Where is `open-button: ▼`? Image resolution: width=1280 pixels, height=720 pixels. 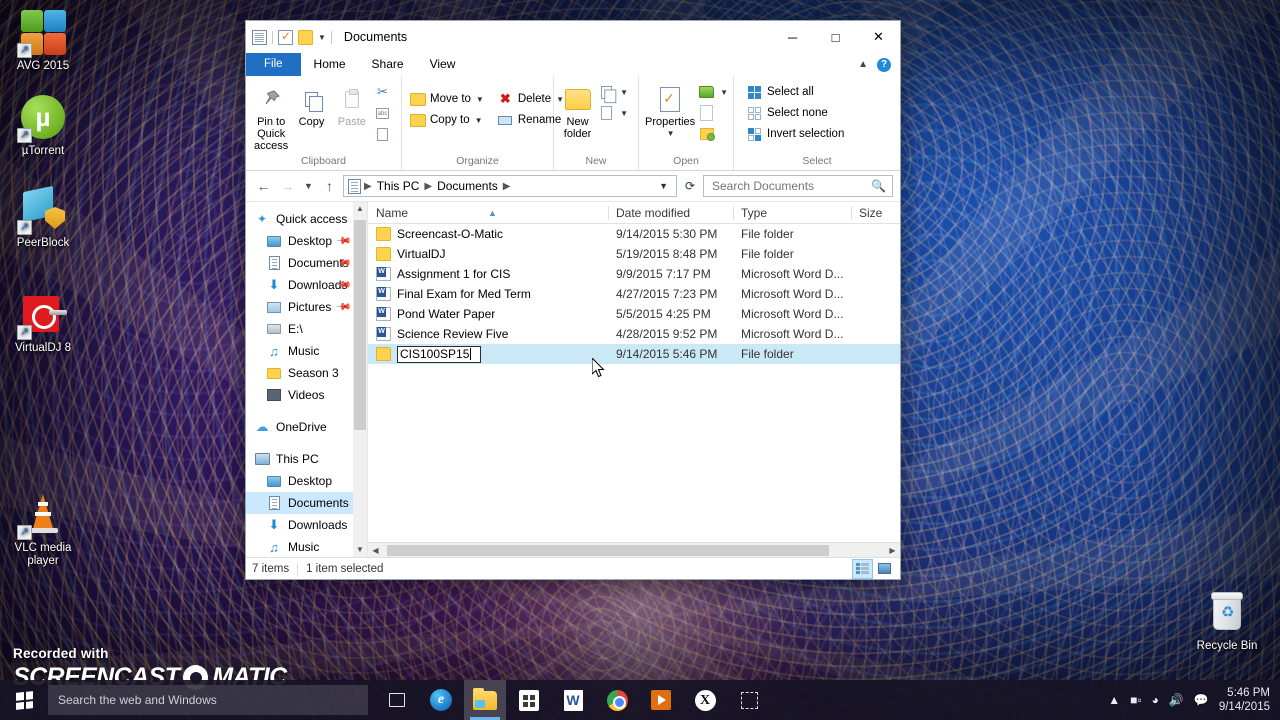
open-button: ▼ is located at coordinates (714, 92).